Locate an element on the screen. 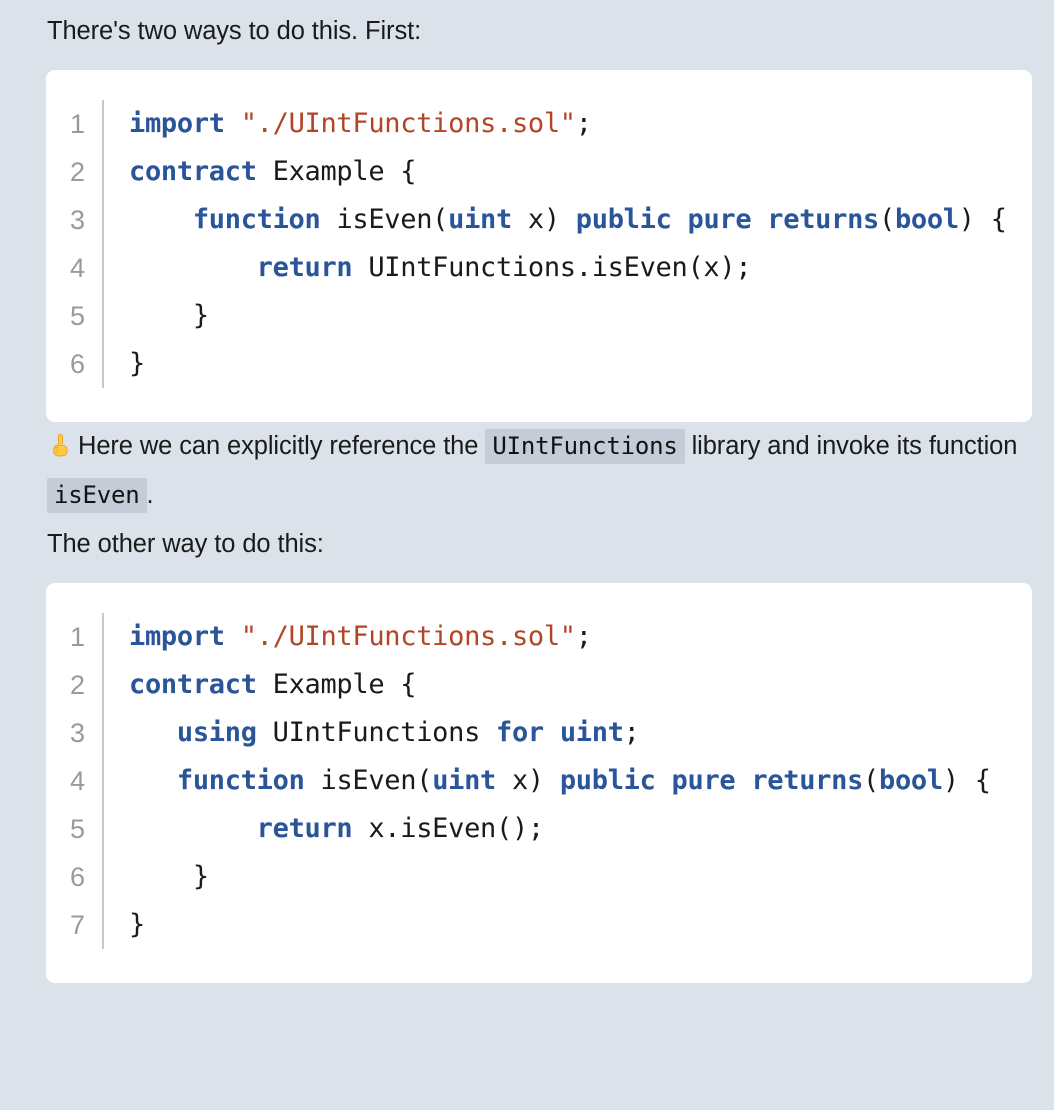 This screenshot has width=1054, height=1110. code-line: return UIntFunctions.isEven(x); is located at coordinates (504, 267).